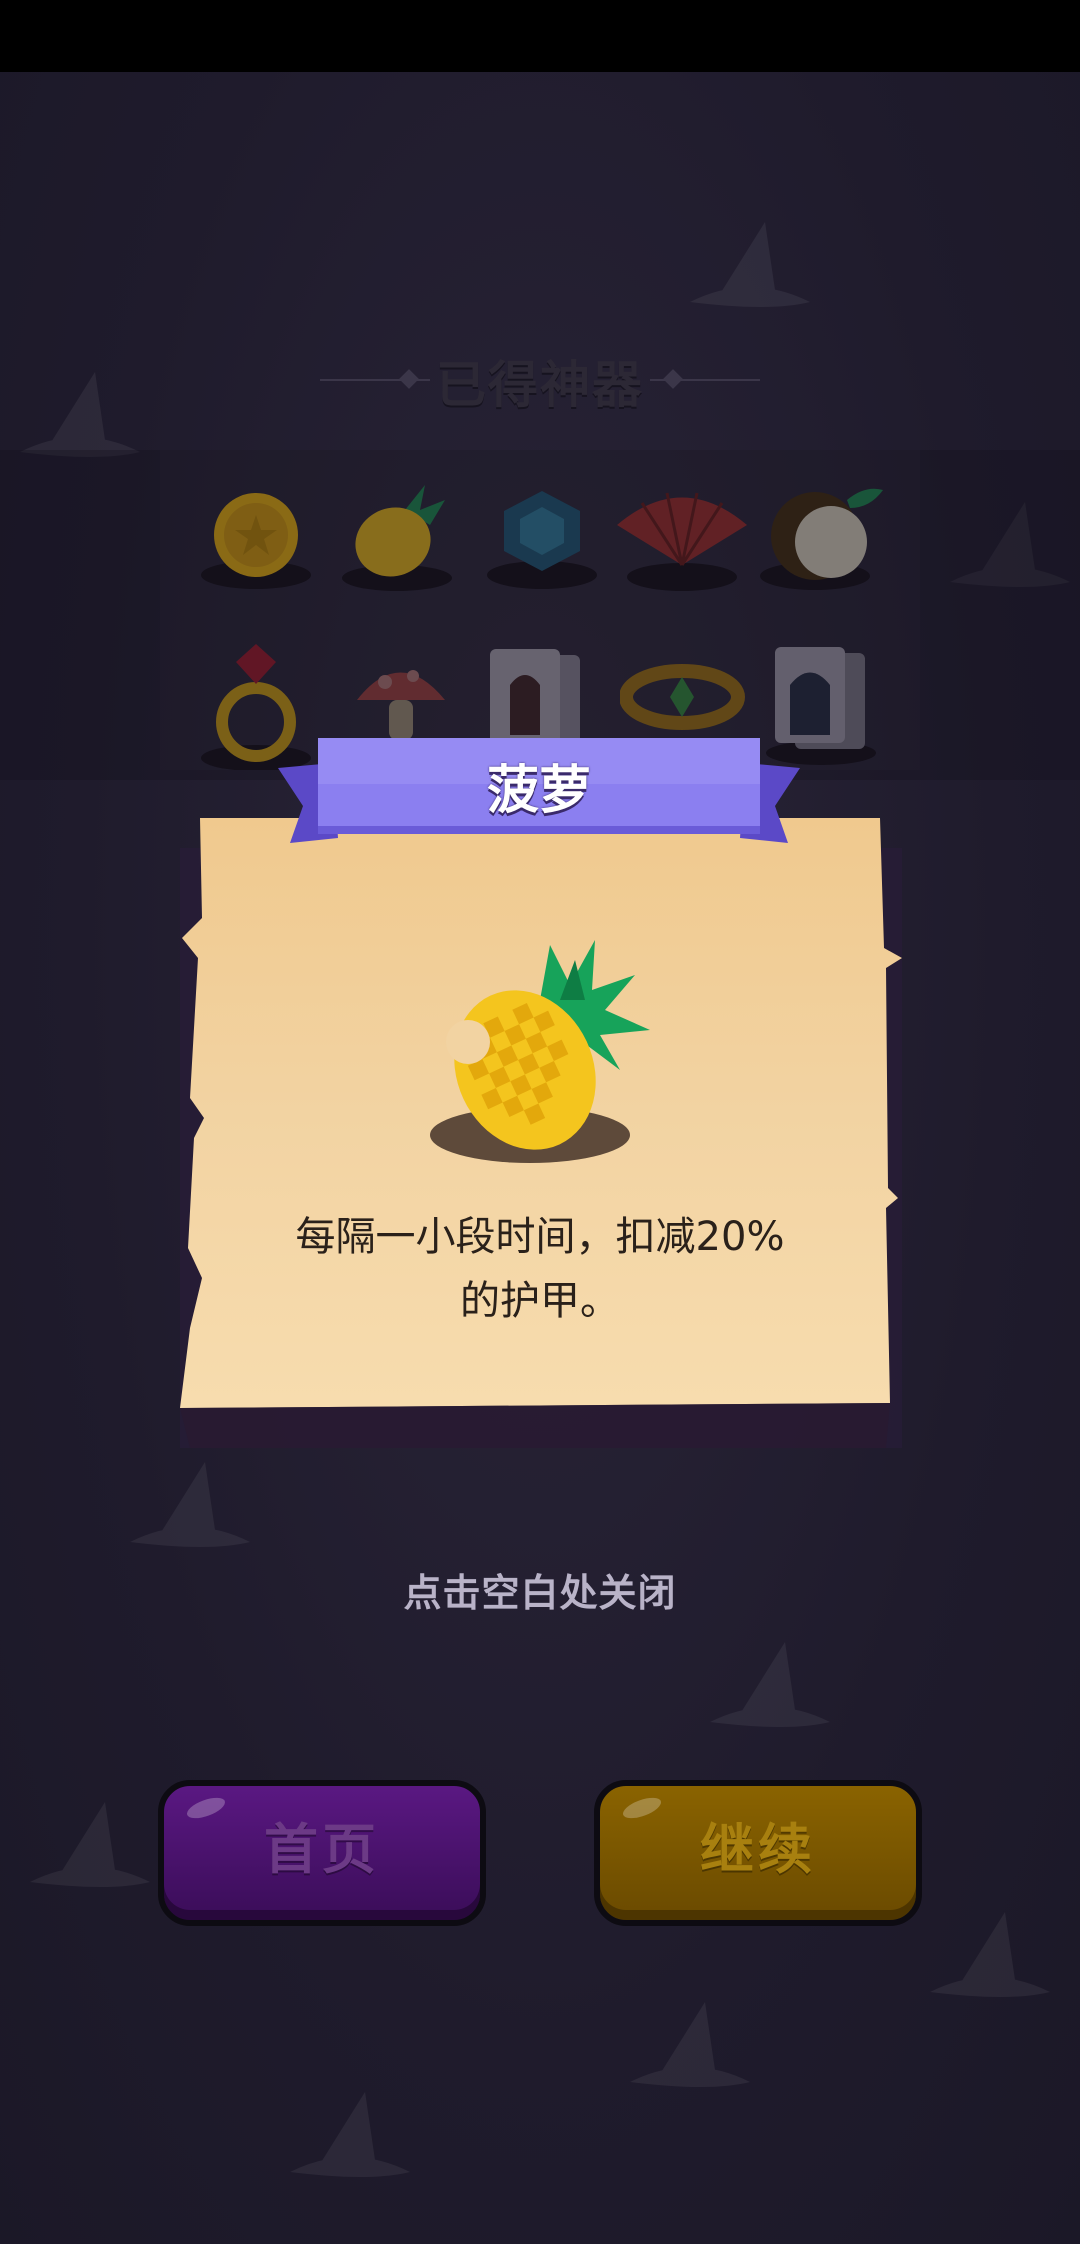 This screenshot has height=2244, width=1080. I want to click on home-button-label: 首页, so click(322, 1849).